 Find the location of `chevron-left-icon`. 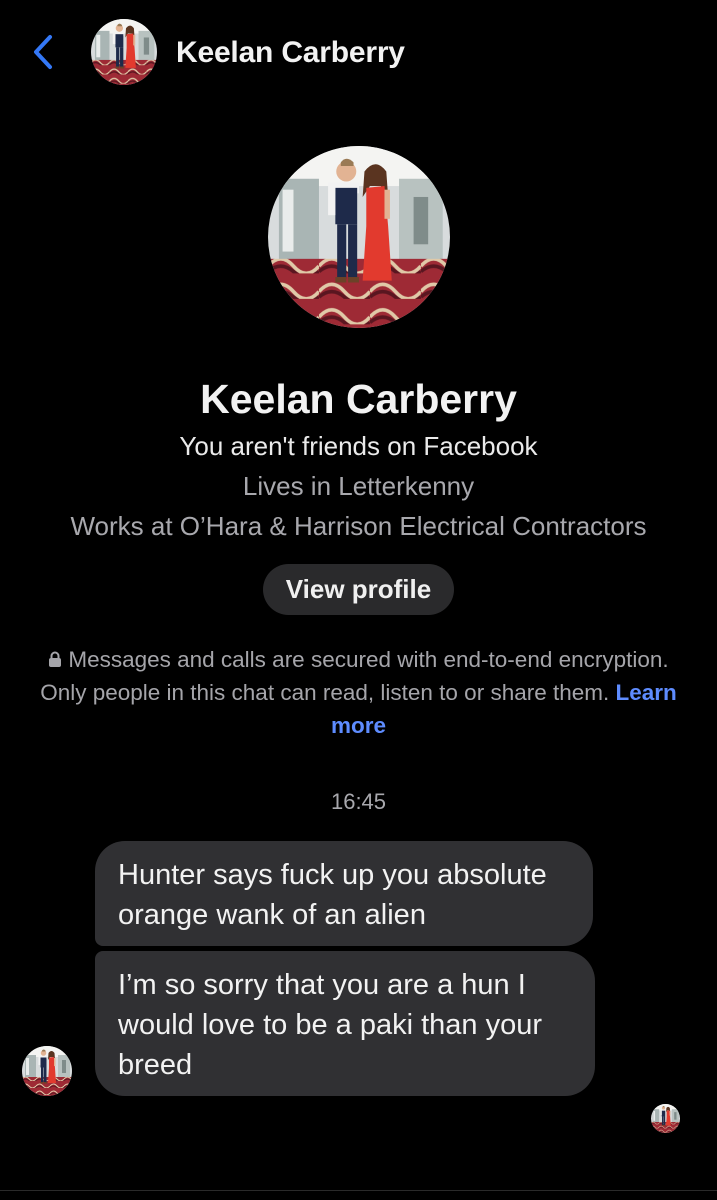

chevron-left-icon is located at coordinates (43, 52).